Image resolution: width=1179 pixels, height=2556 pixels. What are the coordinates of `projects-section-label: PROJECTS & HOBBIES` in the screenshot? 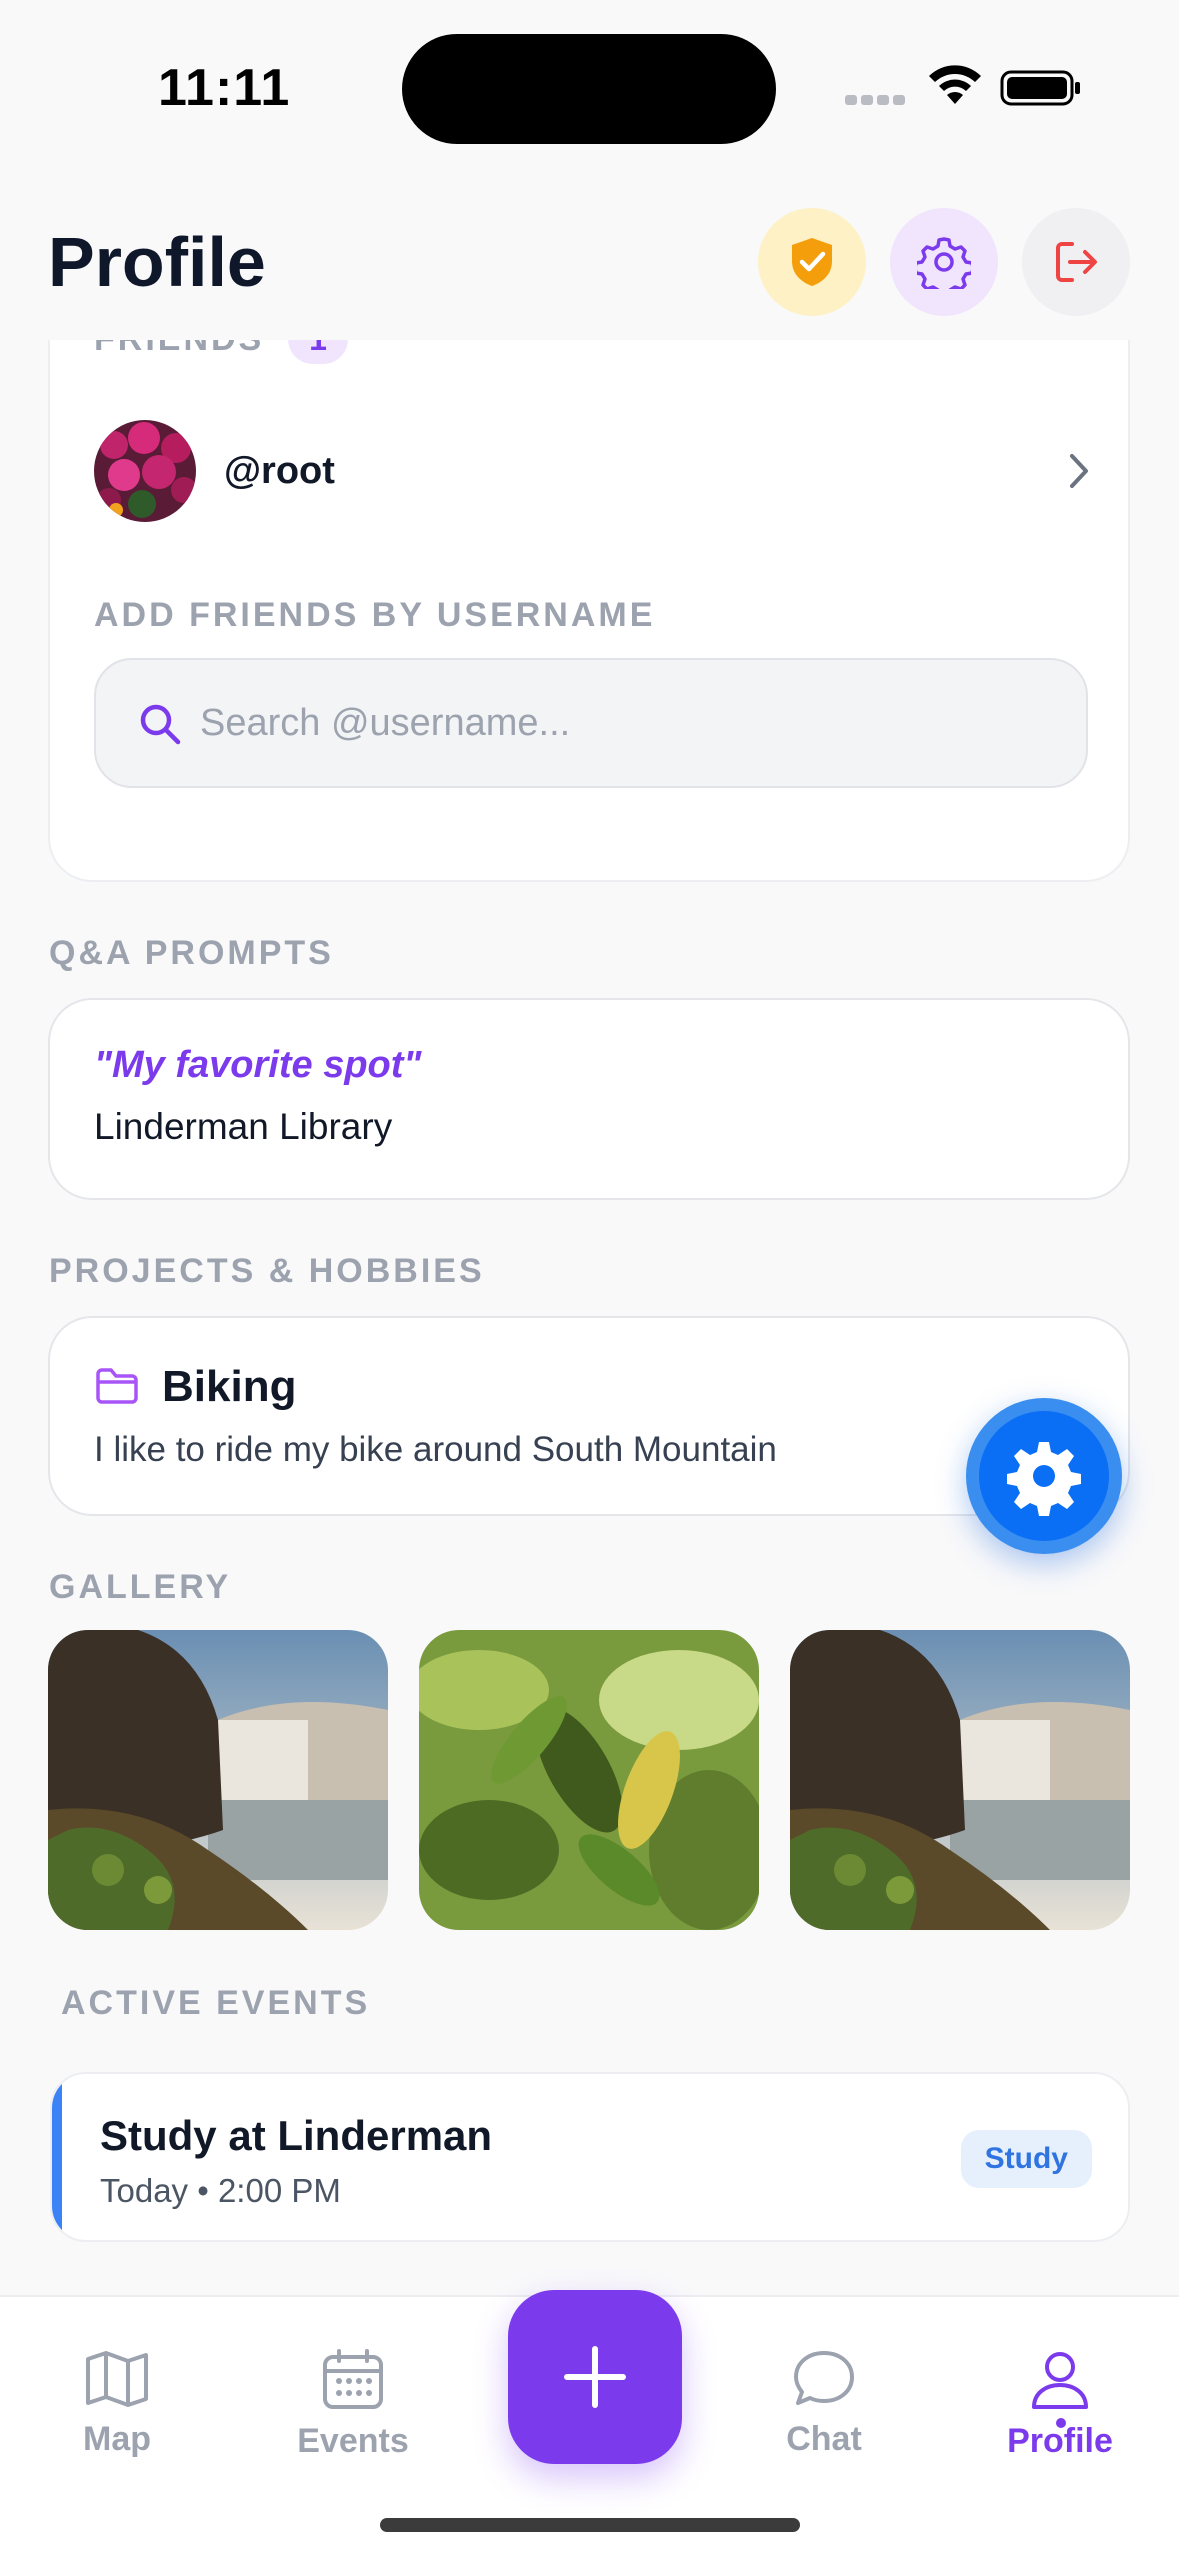 It's located at (267, 1271).